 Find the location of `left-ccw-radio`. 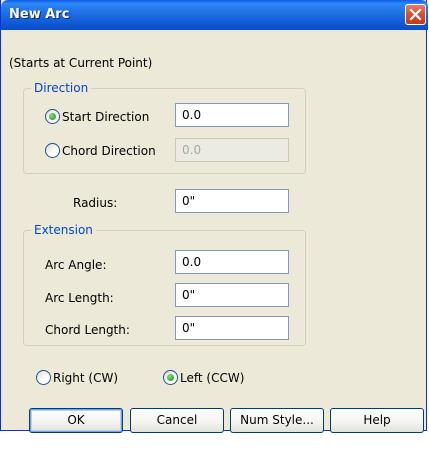

left-ccw-radio is located at coordinates (170, 377).